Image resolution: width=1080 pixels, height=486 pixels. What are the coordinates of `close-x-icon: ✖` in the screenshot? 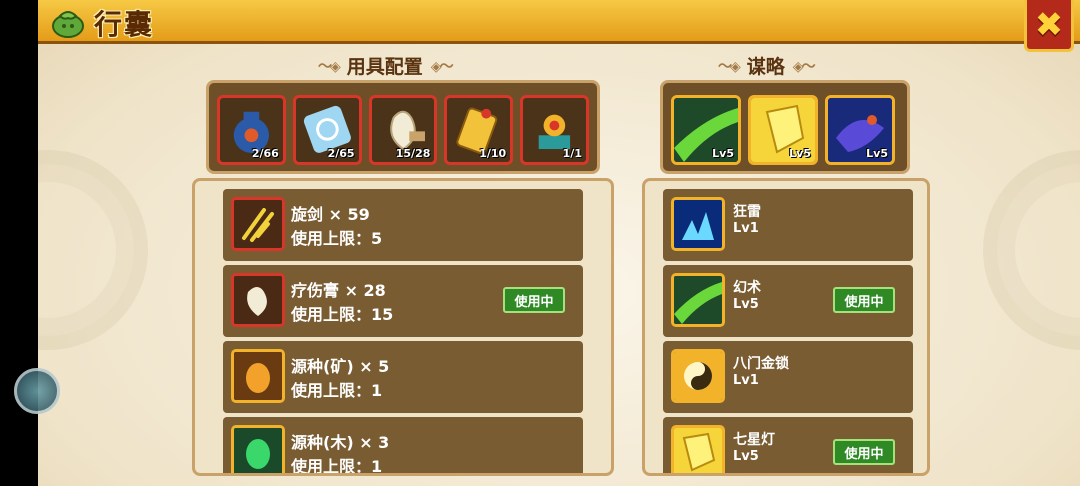 It's located at (1049, 24).